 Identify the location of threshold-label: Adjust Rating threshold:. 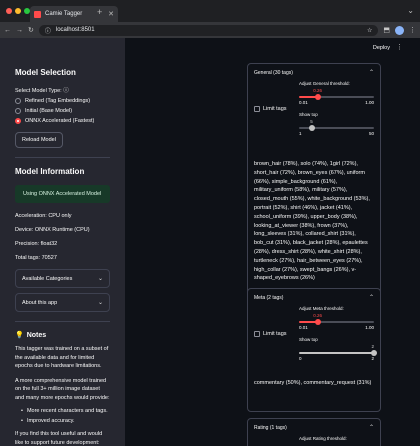
(323, 438).